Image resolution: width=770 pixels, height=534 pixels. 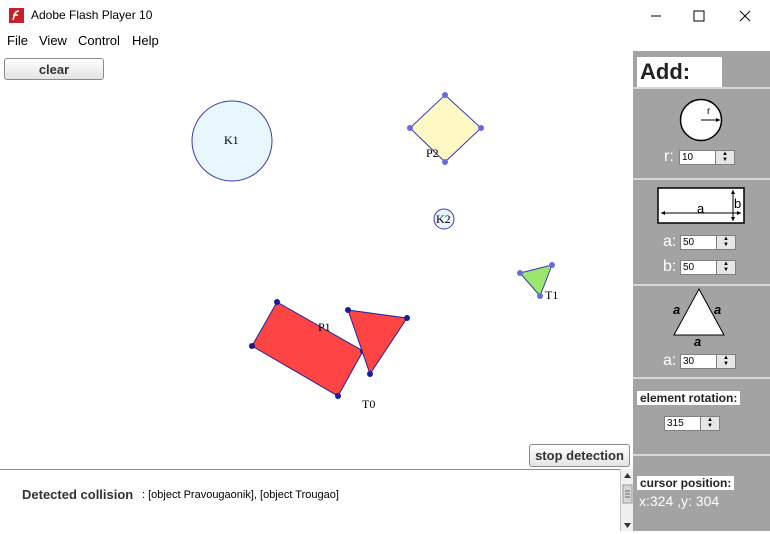 What do you see at coordinates (679, 72) in the screenshot?
I see `add-title: Add:` at bounding box center [679, 72].